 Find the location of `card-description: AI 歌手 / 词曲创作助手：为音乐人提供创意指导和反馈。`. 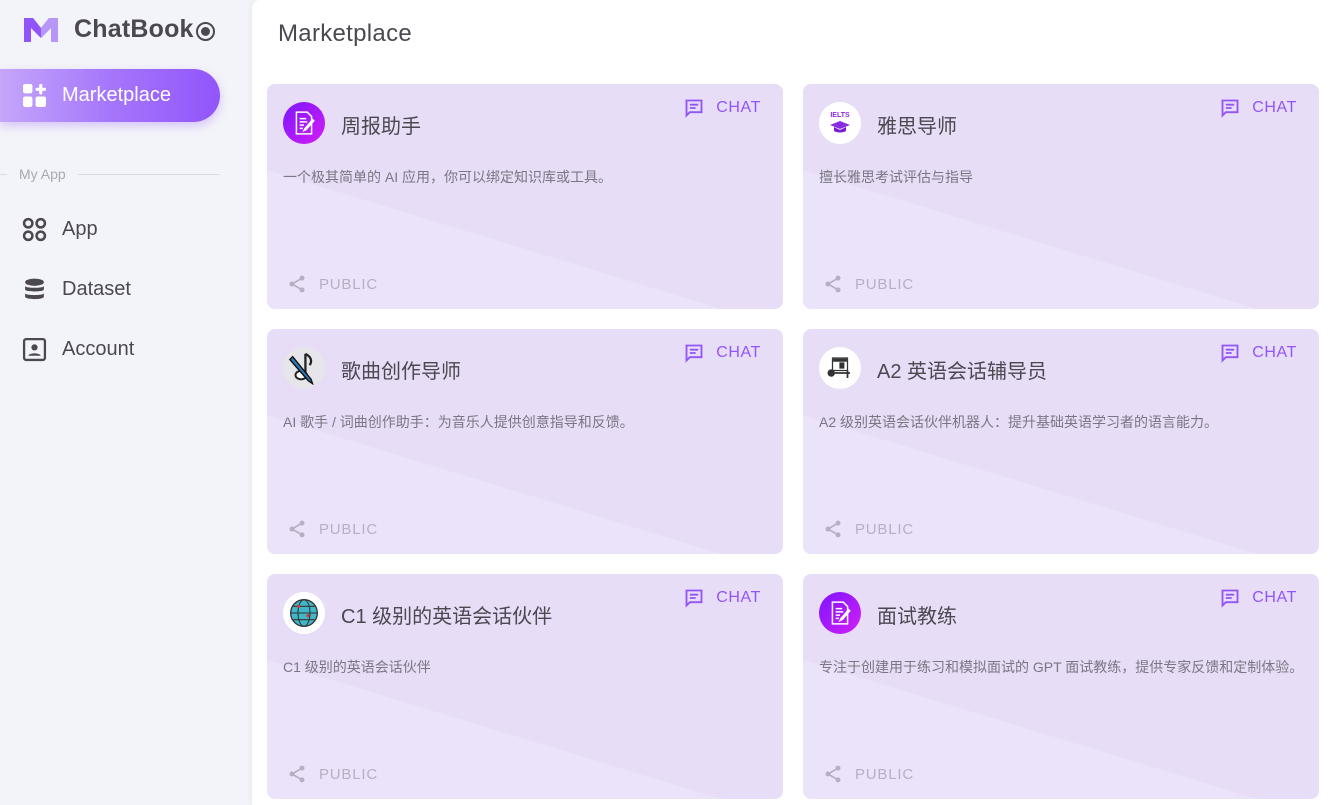

card-description: AI 歌手 / 词曲创作助手：为音乐人提供创意指导和反馈。 is located at coordinates (458, 422).